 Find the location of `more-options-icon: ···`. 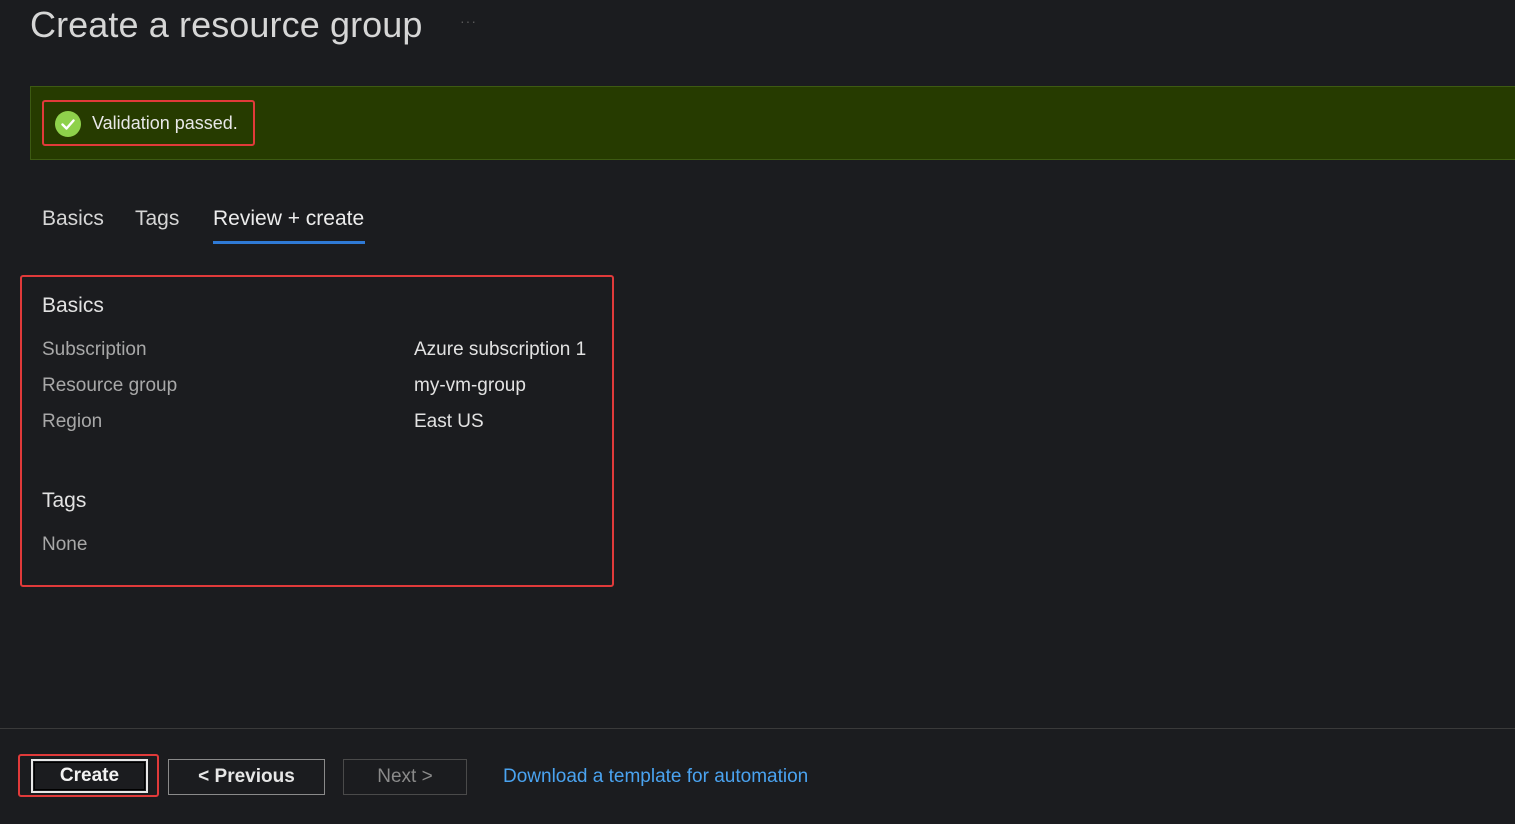

more-options-icon: ··· is located at coordinates (468, 21).